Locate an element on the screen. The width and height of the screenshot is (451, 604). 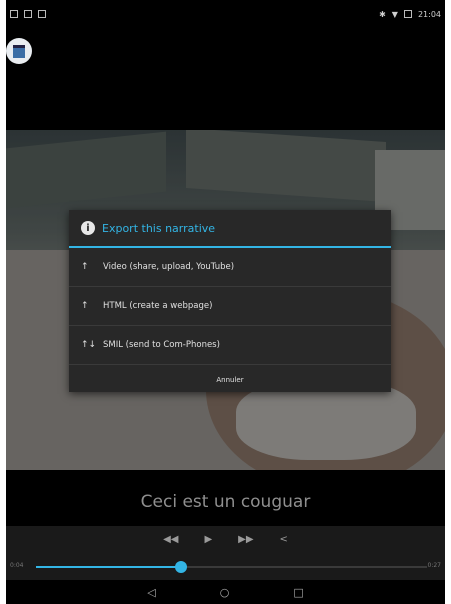
notification-icon is located at coordinates (14, 14).